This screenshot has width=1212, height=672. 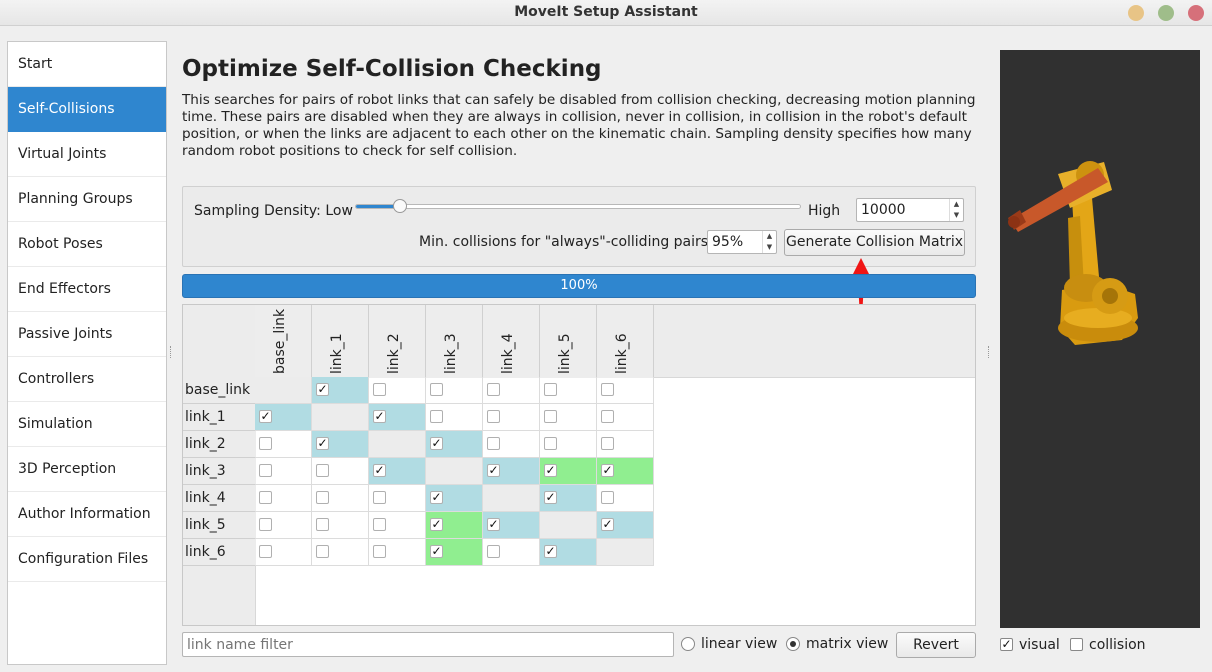 I want to click on sidebar-item-controllers: Controllers, so click(x=87, y=379).